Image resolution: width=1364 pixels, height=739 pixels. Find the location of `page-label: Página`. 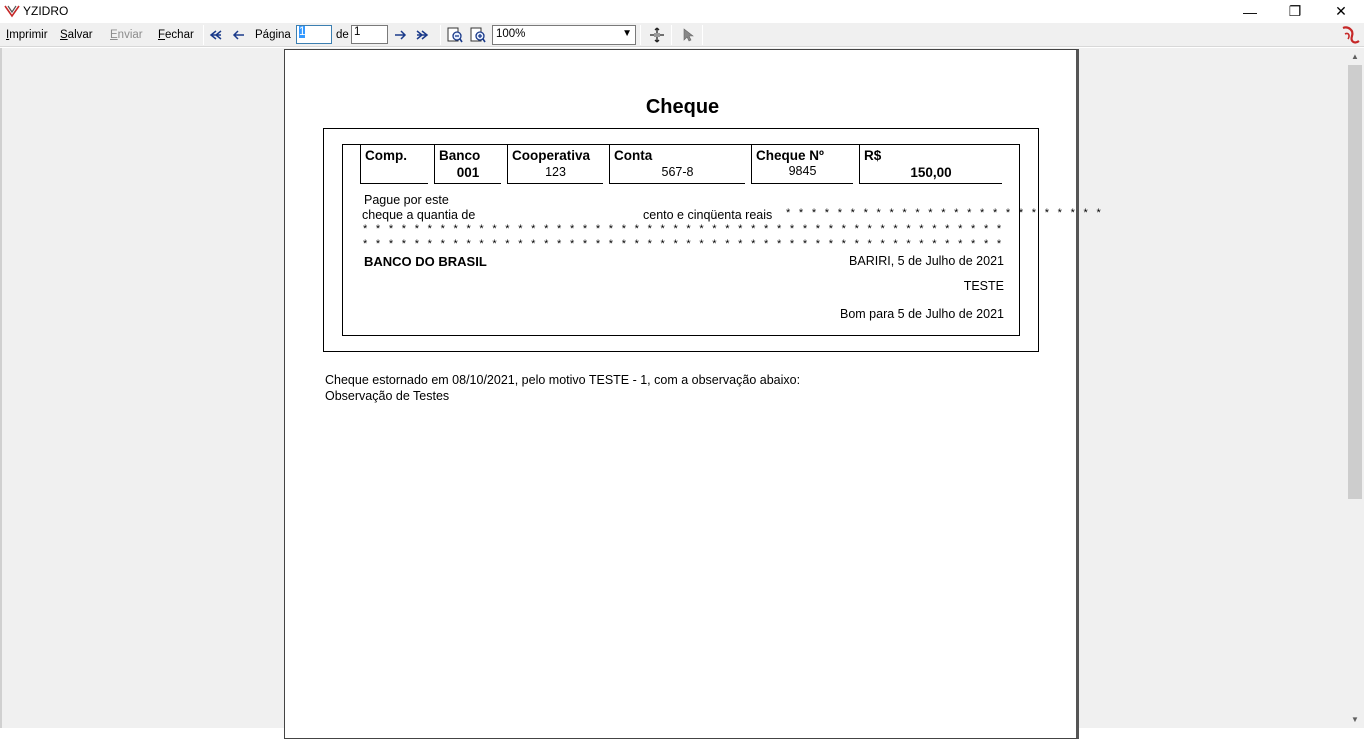

page-label: Página is located at coordinates (273, 35).